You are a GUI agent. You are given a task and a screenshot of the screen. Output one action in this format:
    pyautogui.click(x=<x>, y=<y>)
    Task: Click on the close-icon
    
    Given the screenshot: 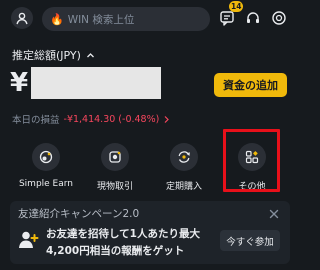 What is the action you would take?
    pyautogui.click(x=274, y=214)
    